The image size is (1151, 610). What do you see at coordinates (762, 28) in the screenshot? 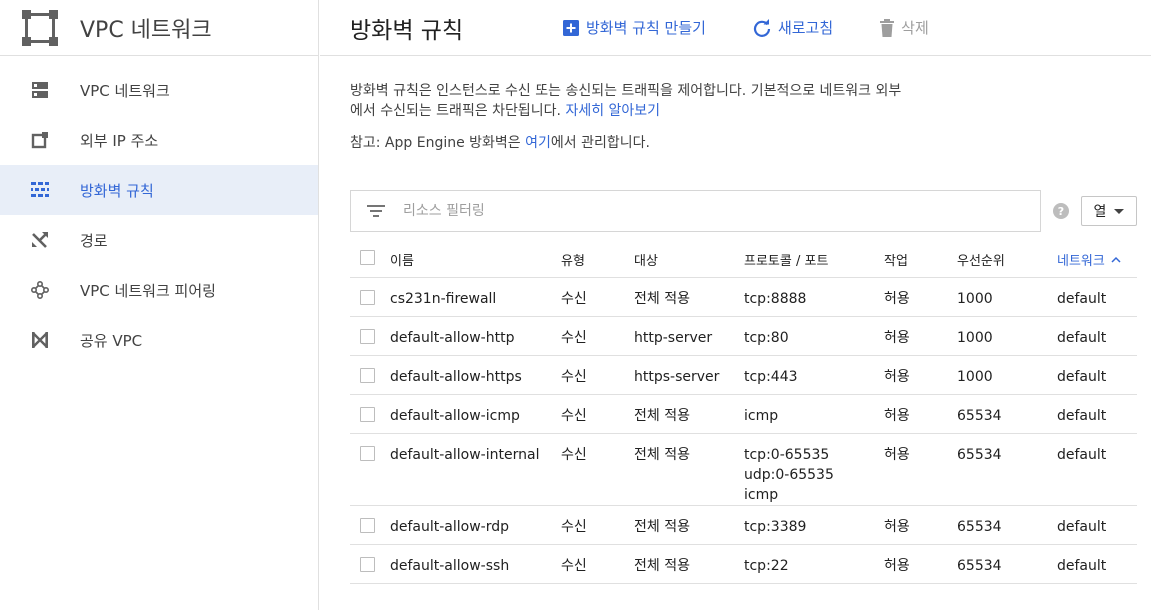
I see `refresh-icon` at bounding box center [762, 28].